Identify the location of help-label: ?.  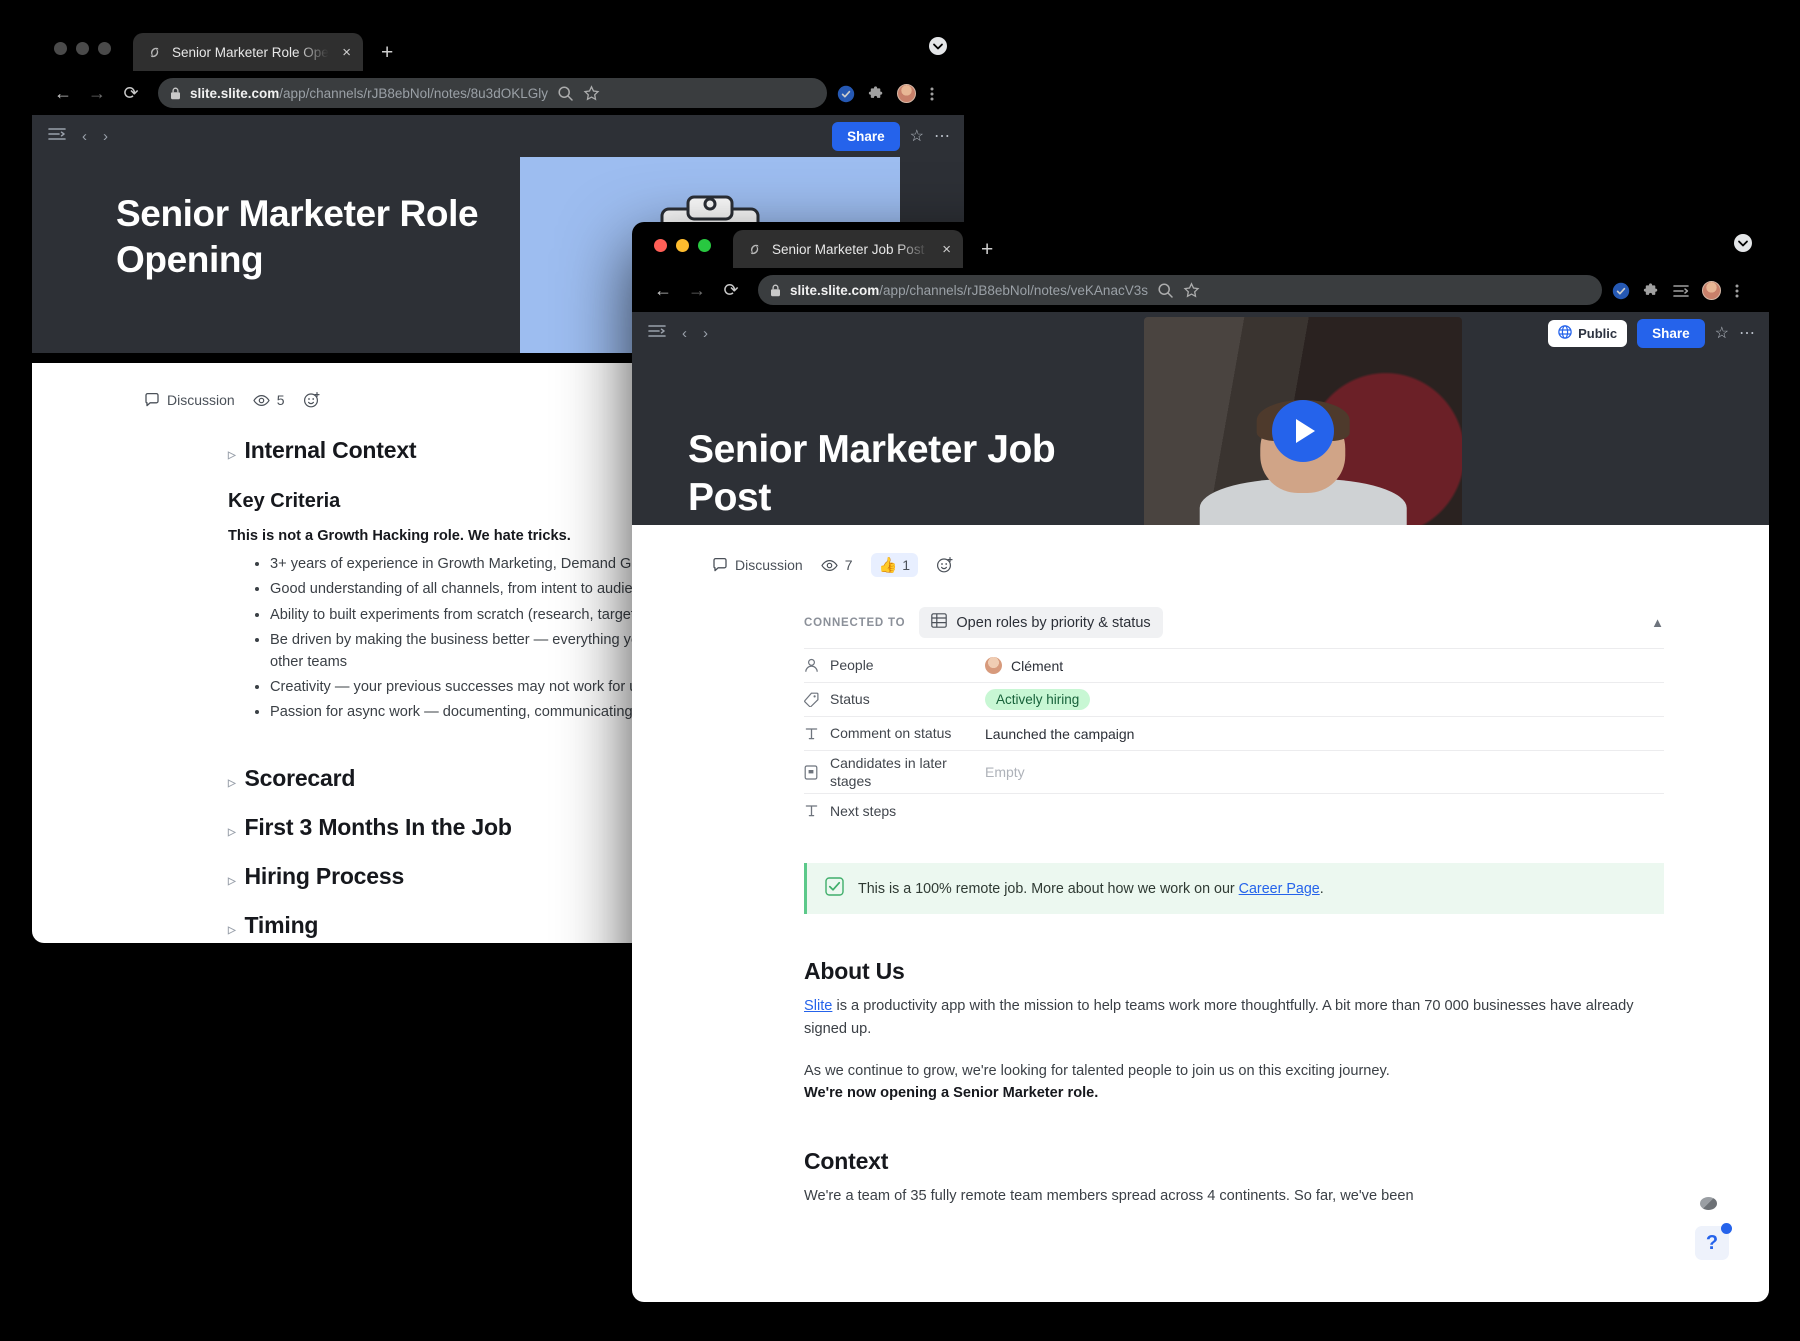
(1712, 1242).